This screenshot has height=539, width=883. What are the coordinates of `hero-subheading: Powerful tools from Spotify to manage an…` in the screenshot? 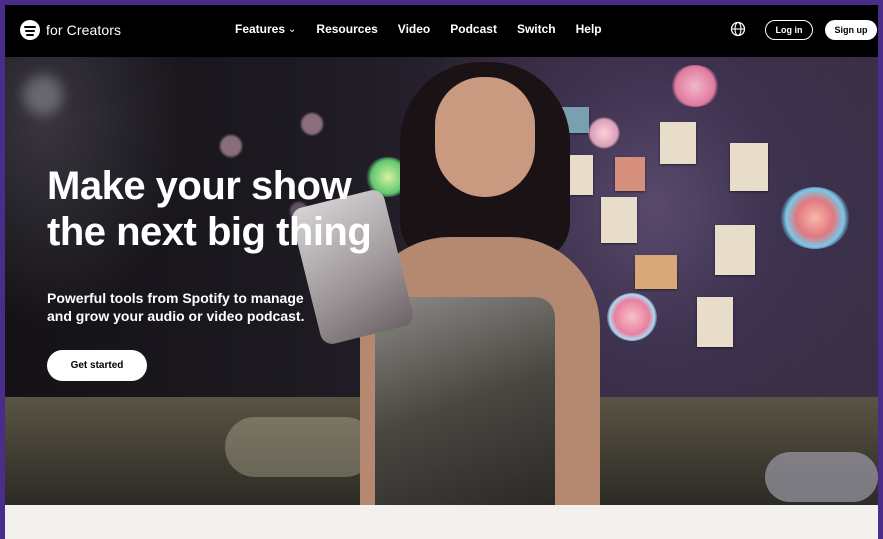 It's located at (207, 307).